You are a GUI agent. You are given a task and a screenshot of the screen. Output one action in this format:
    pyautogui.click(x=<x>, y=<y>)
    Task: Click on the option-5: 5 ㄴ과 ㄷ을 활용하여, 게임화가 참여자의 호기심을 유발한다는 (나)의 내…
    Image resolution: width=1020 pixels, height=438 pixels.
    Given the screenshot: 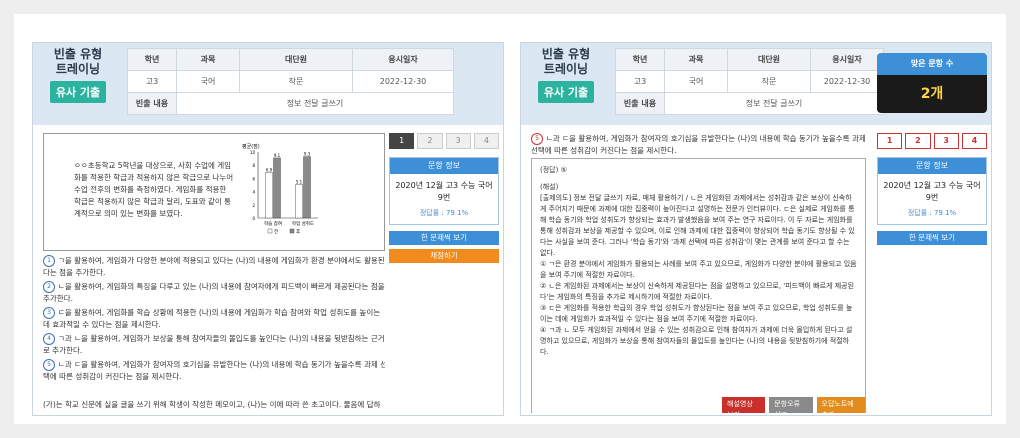 What is the action you would take?
    pyautogui.click(x=214, y=371)
    